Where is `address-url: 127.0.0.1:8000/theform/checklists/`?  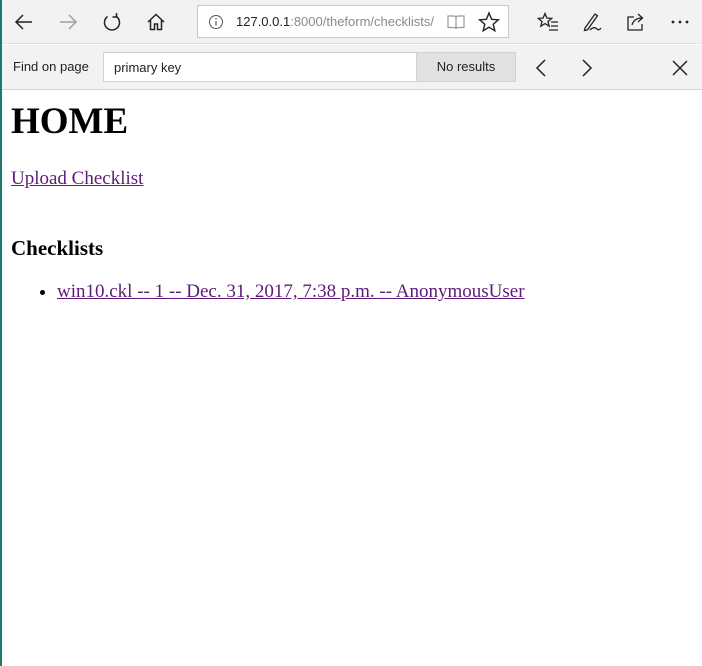
address-url: 127.0.0.1:8000/theform/checklists/ is located at coordinates (335, 21).